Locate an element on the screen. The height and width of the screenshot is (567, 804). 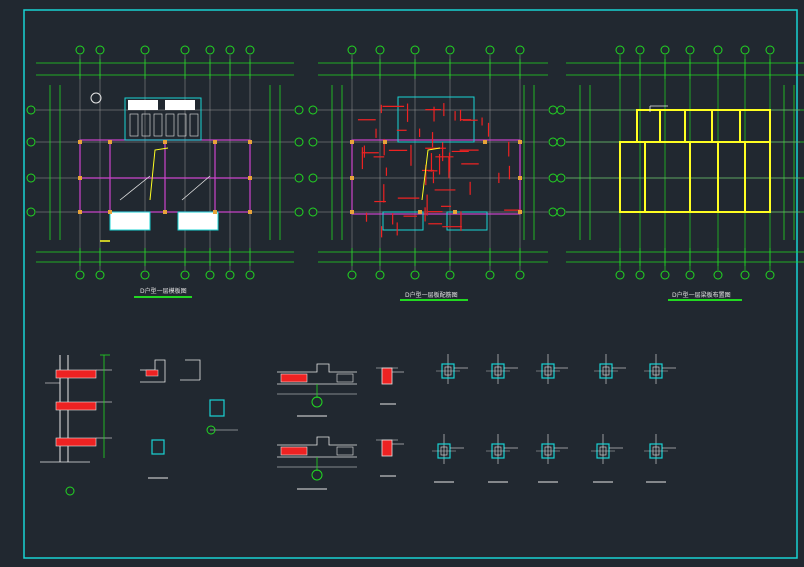
plan-1-caption-underline is located at coordinates (163, 297).